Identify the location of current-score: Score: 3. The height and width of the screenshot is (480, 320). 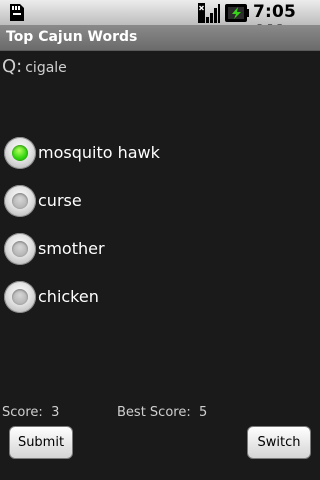
(30, 412).